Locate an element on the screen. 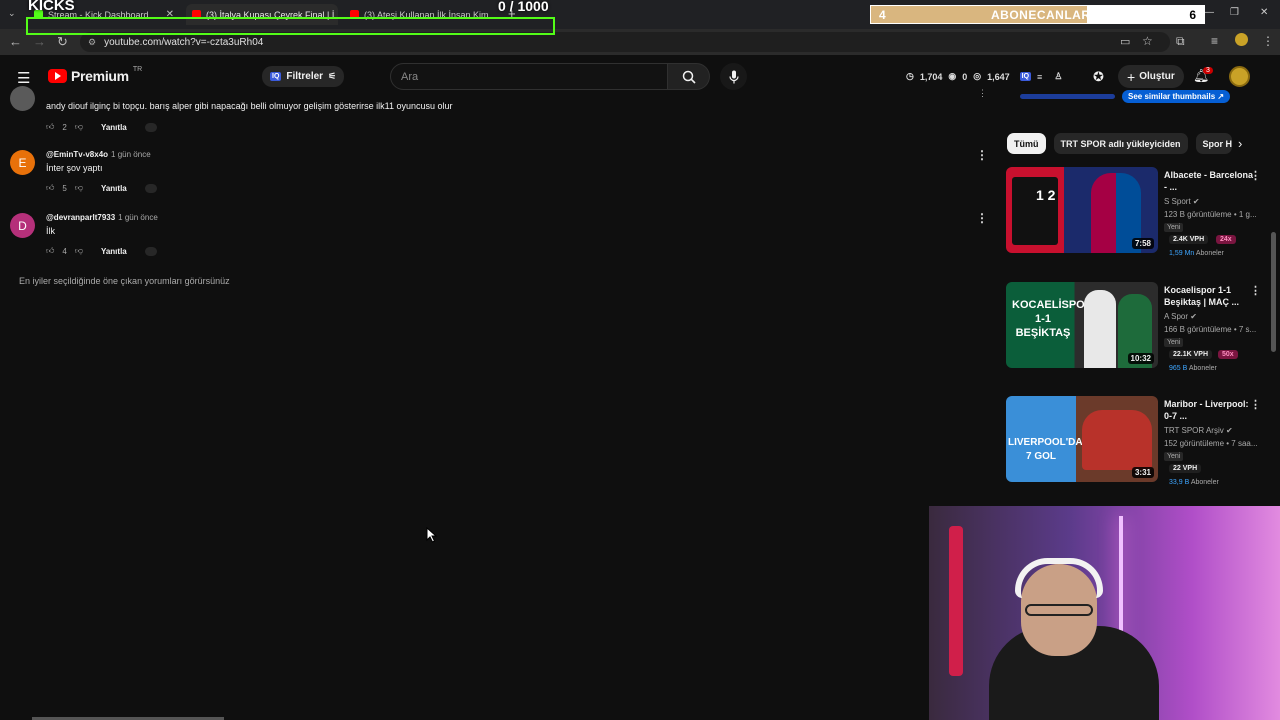 Image resolution: width=1280 pixels, height=720 pixels. channel-name: TRT SPOR Arşiv is located at coordinates (1194, 430).